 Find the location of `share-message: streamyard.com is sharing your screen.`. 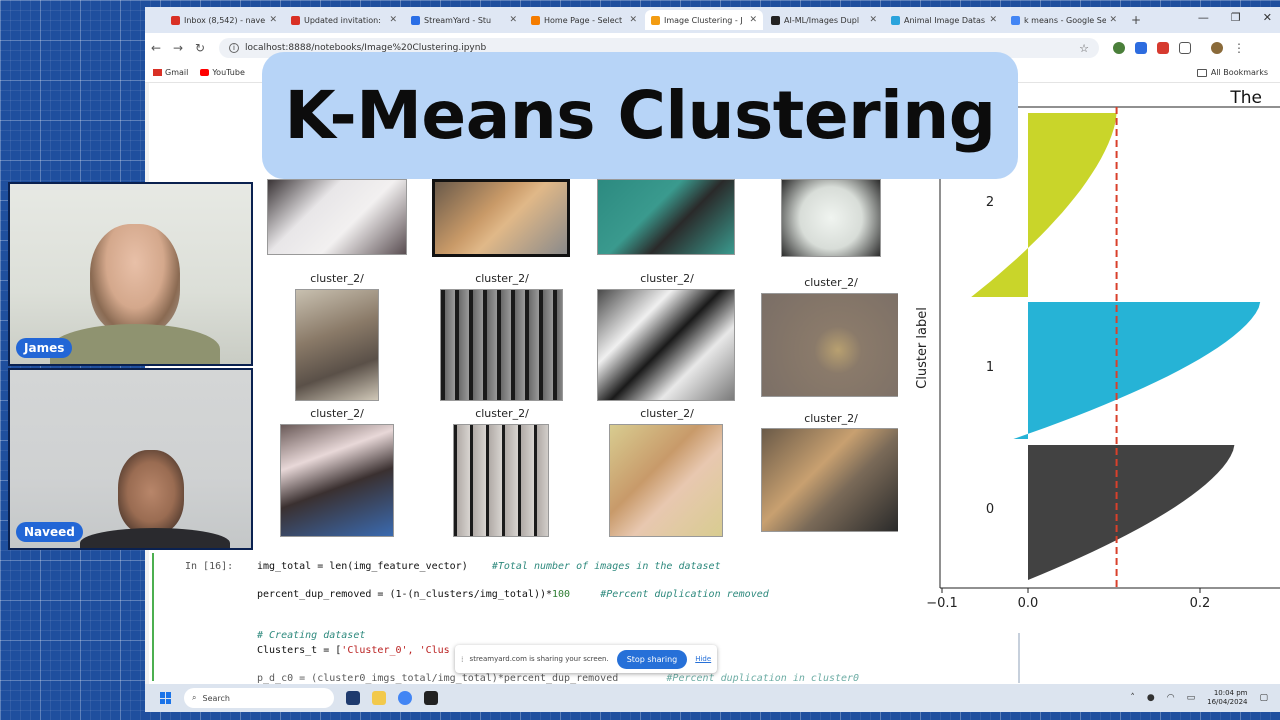

share-message: streamyard.com is sharing your screen. is located at coordinates (539, 659).